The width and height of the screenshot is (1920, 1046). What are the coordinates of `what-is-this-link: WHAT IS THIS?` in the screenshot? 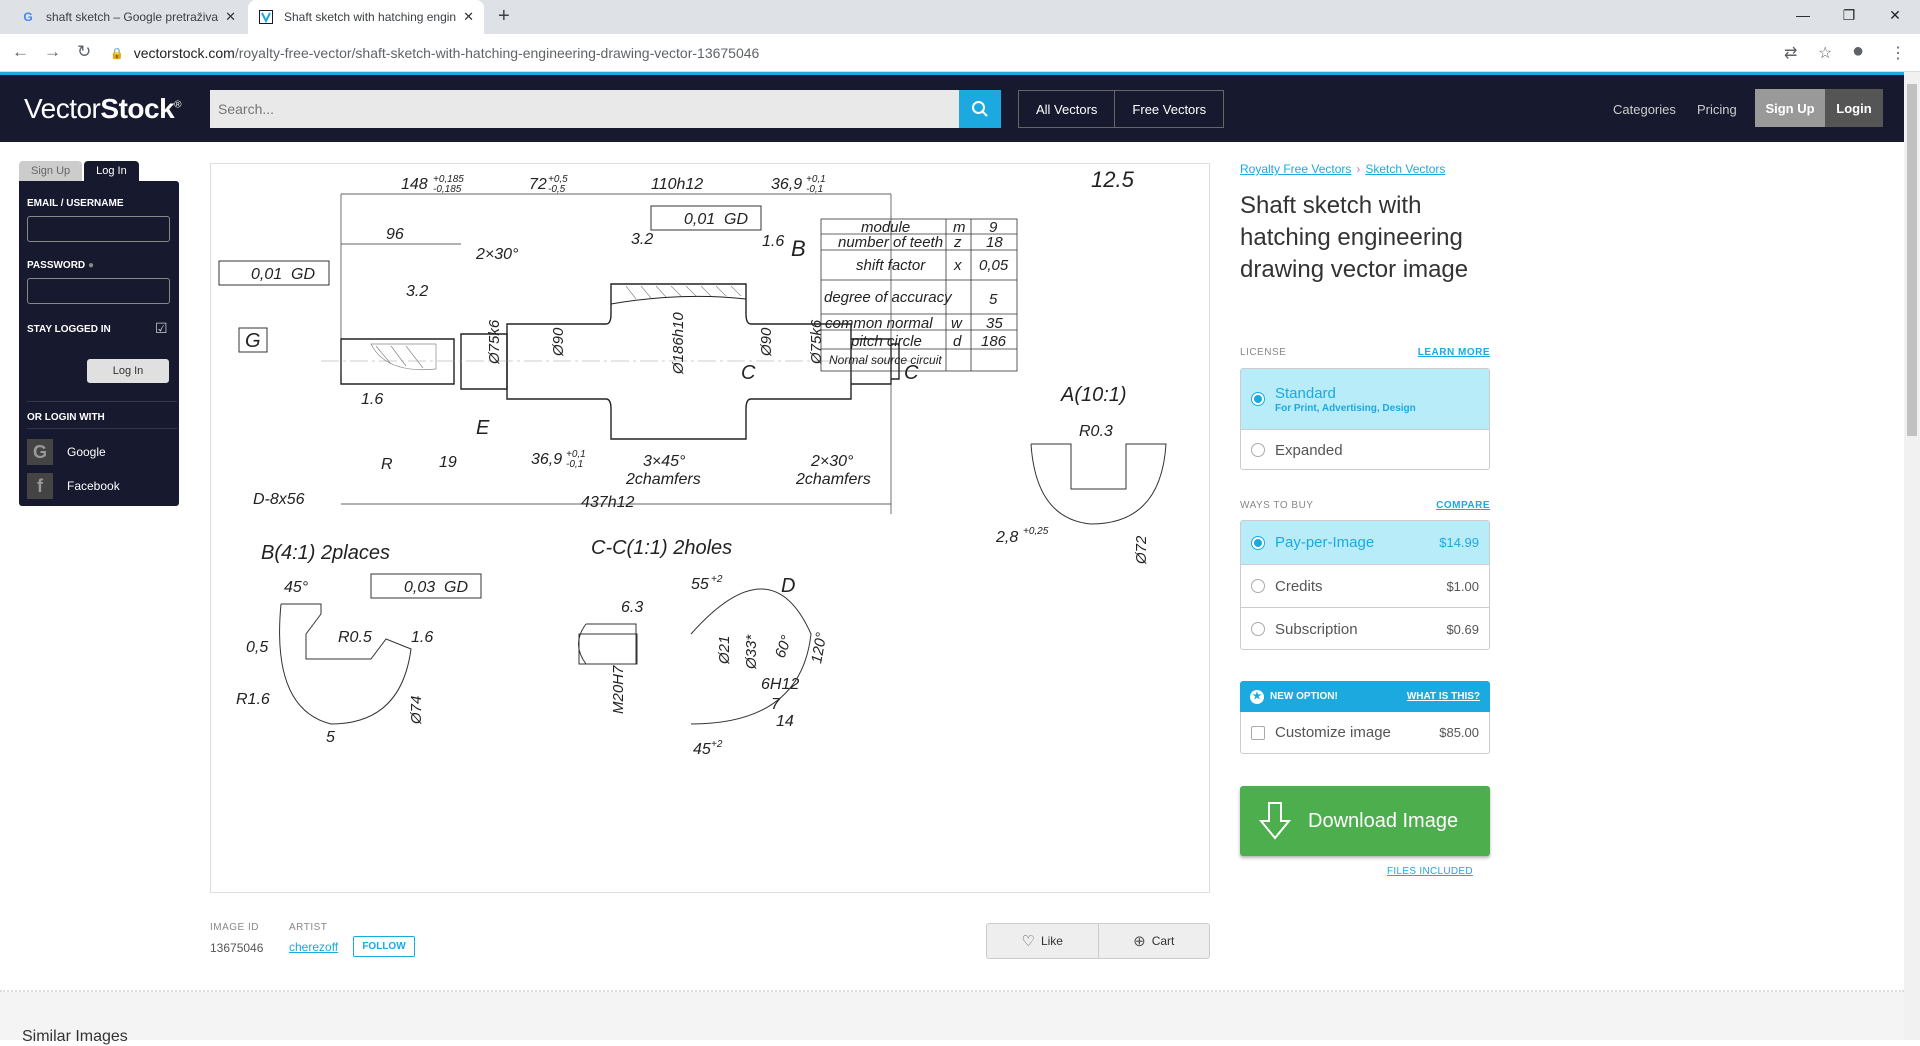 It's located at (1443, 696).